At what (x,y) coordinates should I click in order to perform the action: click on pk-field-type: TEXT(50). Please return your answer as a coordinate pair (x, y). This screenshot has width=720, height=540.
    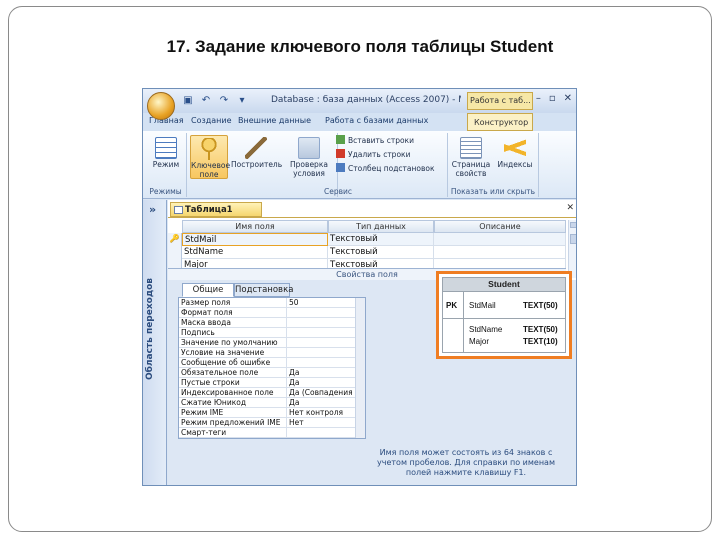
    Looking at the image, I should click on (540, 305).